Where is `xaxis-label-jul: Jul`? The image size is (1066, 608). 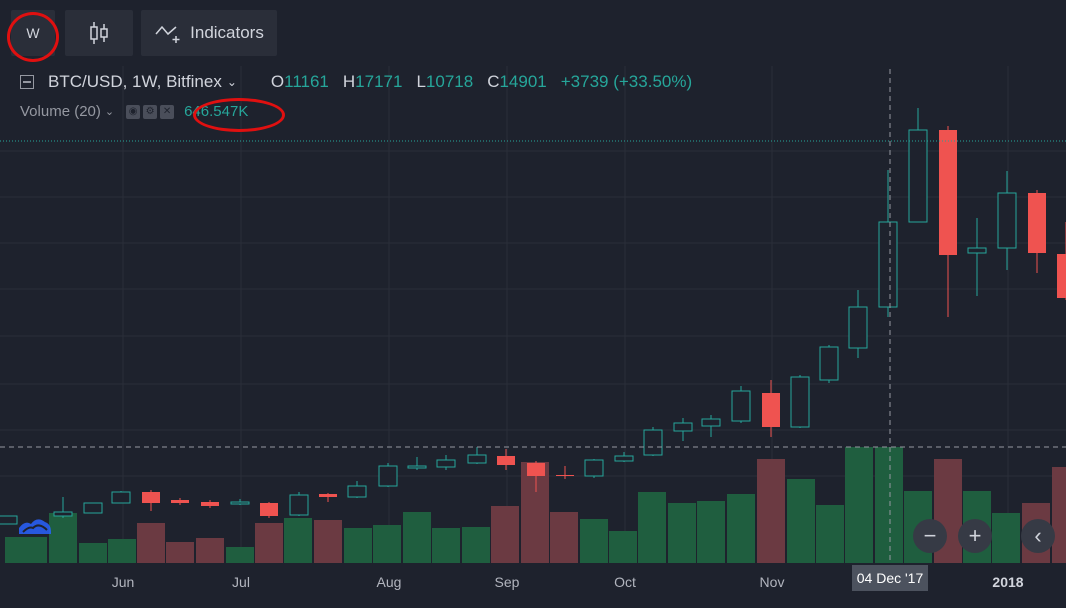
xaxis-label-jul: Jul is located at coordinates (241, 582).